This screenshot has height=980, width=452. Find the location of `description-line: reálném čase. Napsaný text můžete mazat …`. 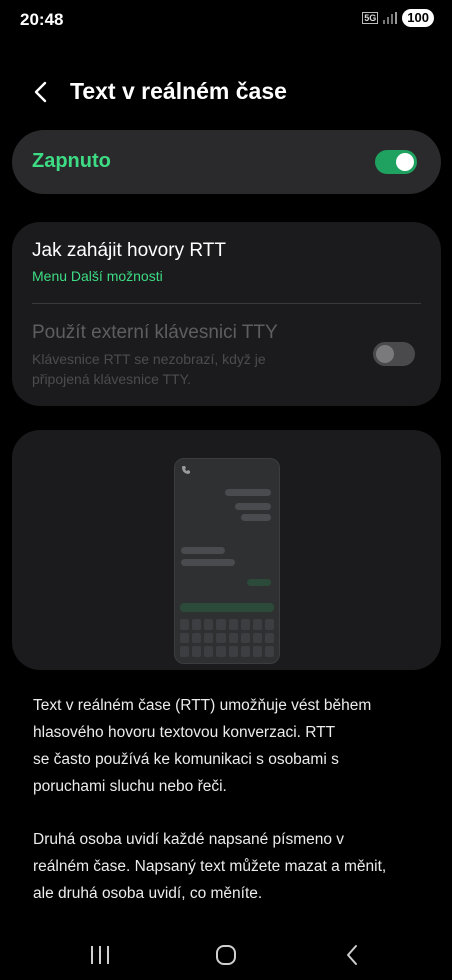

description-line: reálném čase. Napsaný text můžete mazat … is located at coordinates (210, 866).